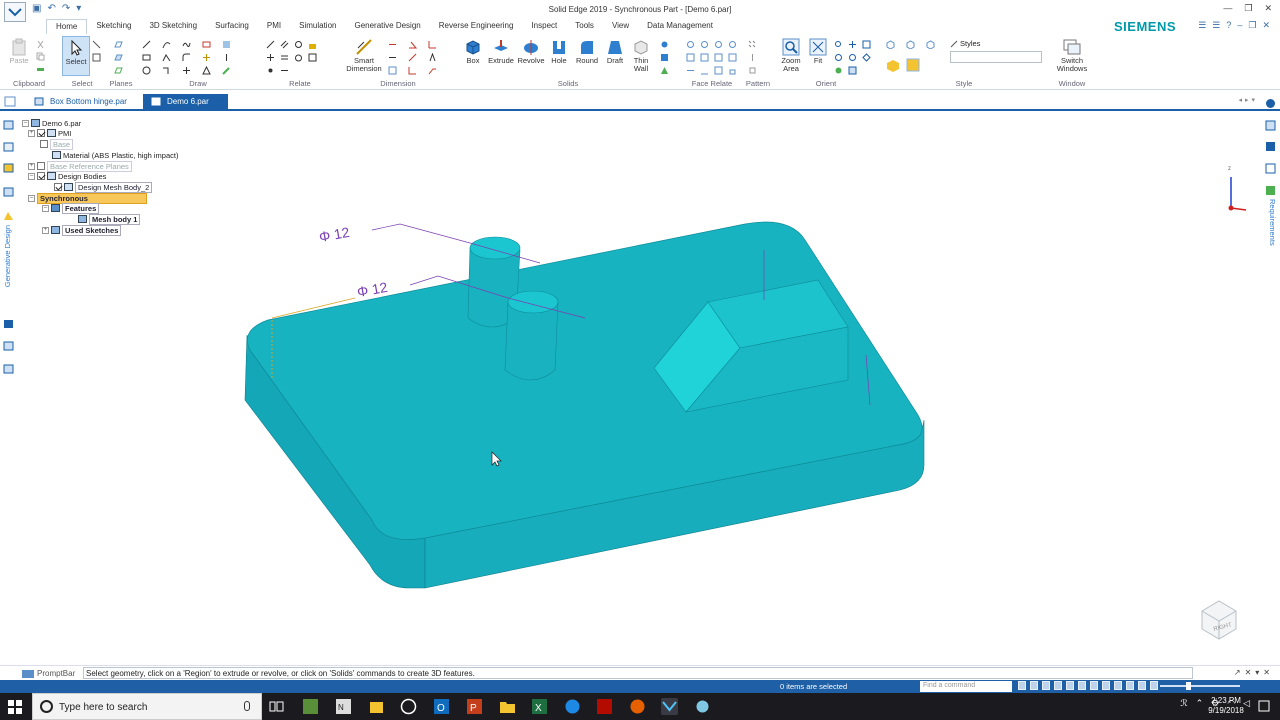 This screenshot has height=720, width=1280. What do you see at coordinates (732, 57) in the screenshot?
I see `face-offset-icon` at bounding box center [732, 57].